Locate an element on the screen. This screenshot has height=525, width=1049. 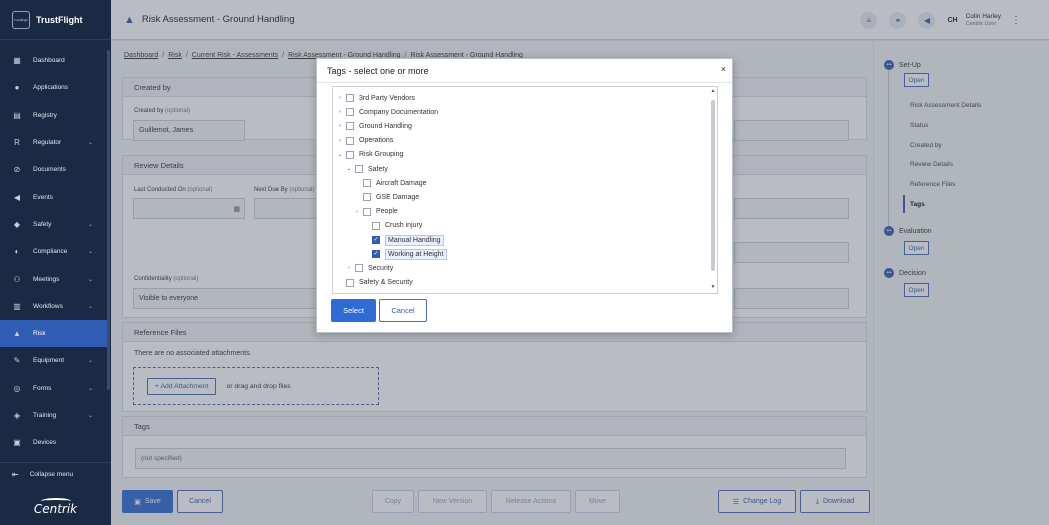
sidebar-item-applications: ● Applications is located at coordinates (53, 87).